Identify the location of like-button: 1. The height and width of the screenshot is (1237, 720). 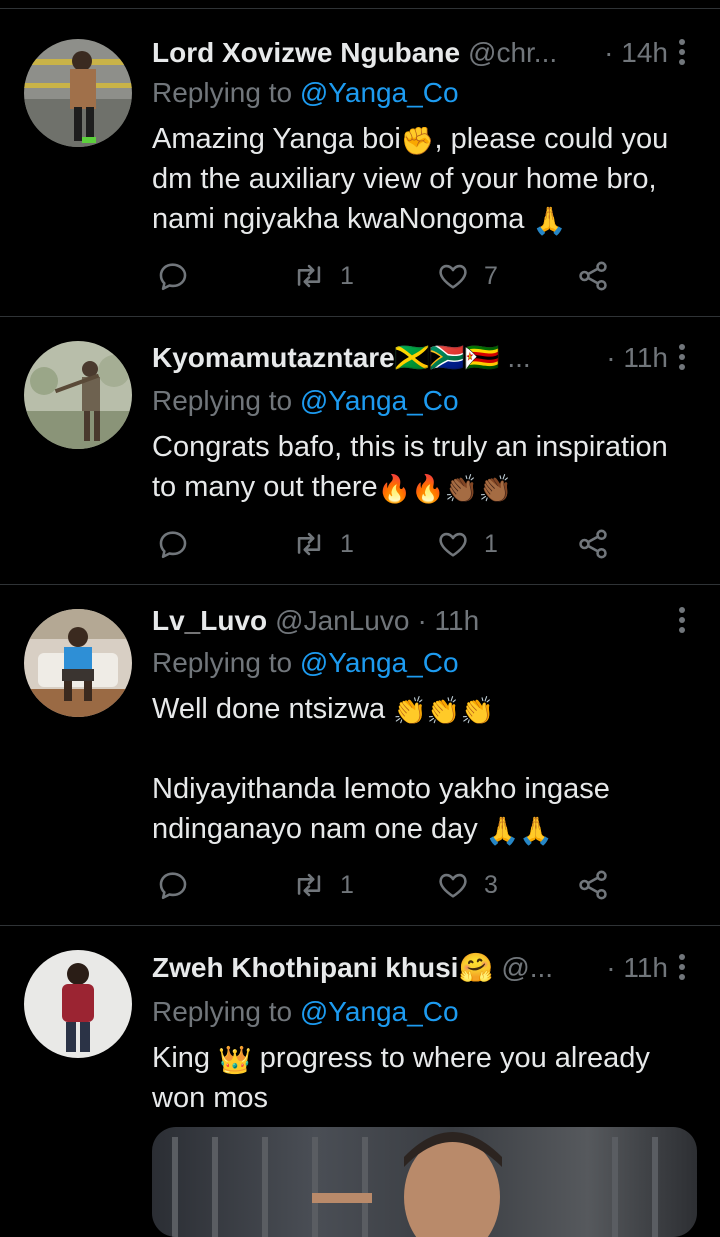
(467, 544).